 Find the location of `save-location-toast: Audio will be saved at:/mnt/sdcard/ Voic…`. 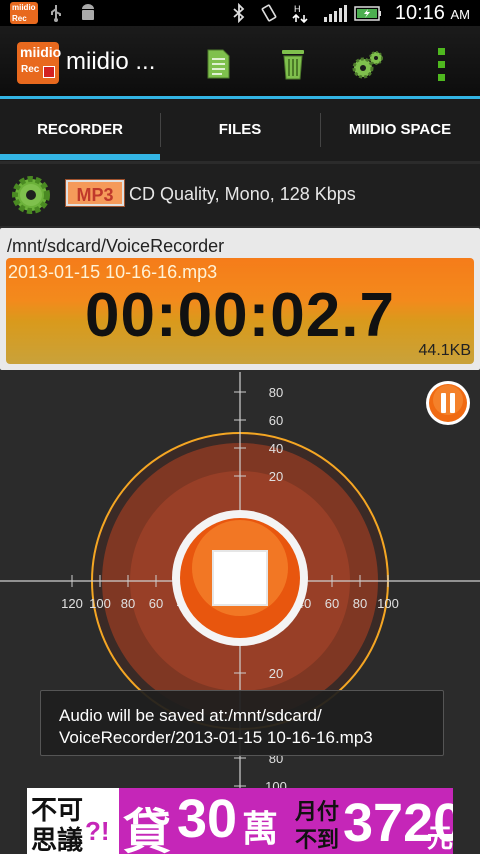

save-location-toast: Audio will be saved at:/mnt/sdcard/ Voic… is located at coordinates (242, 723).